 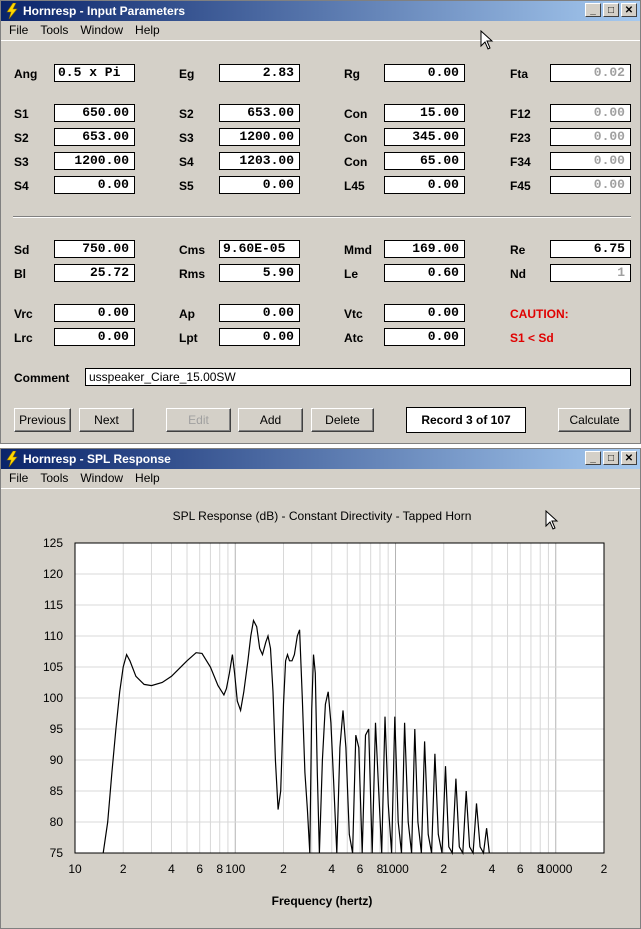 I want to click on field-s3: 1200.00, so click(x=94, y=161).